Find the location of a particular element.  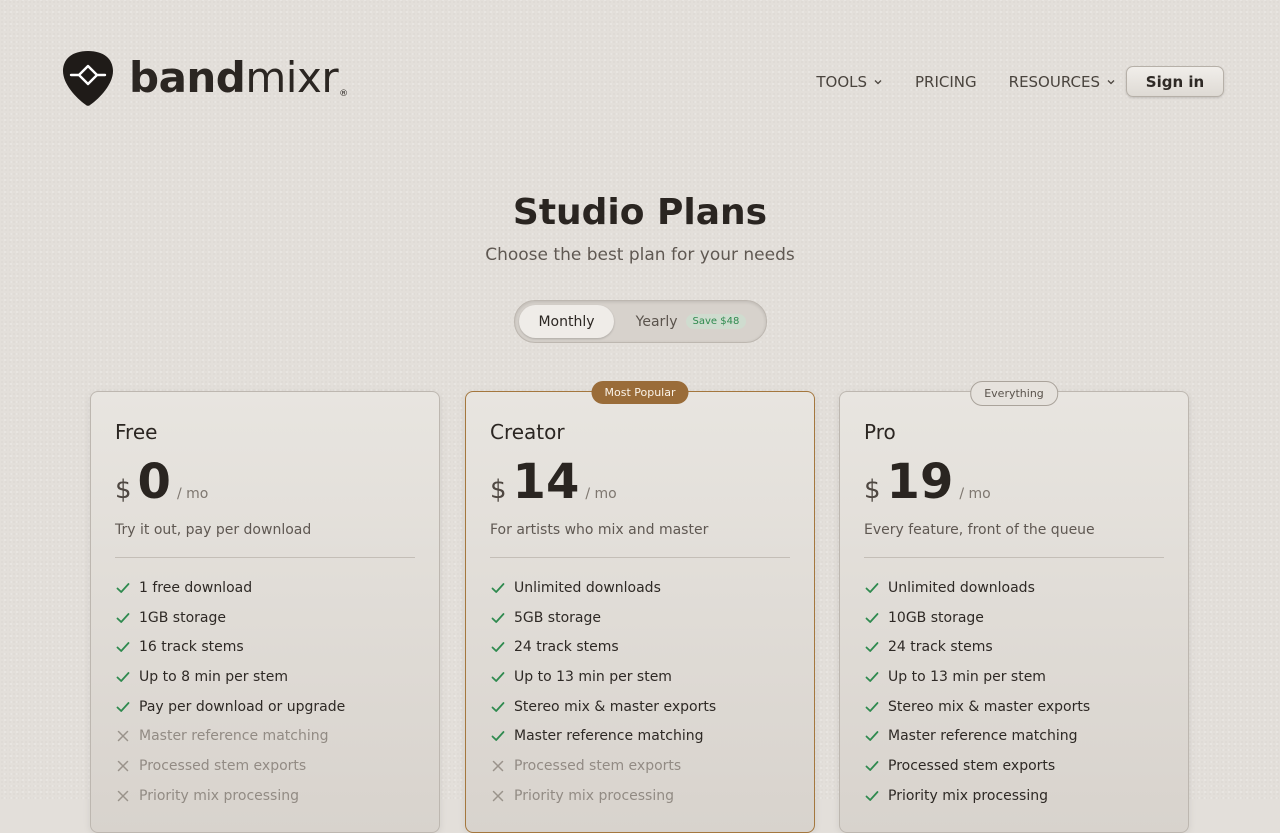

brand-logo: bandmixr® is located at coordinates (205, 78).